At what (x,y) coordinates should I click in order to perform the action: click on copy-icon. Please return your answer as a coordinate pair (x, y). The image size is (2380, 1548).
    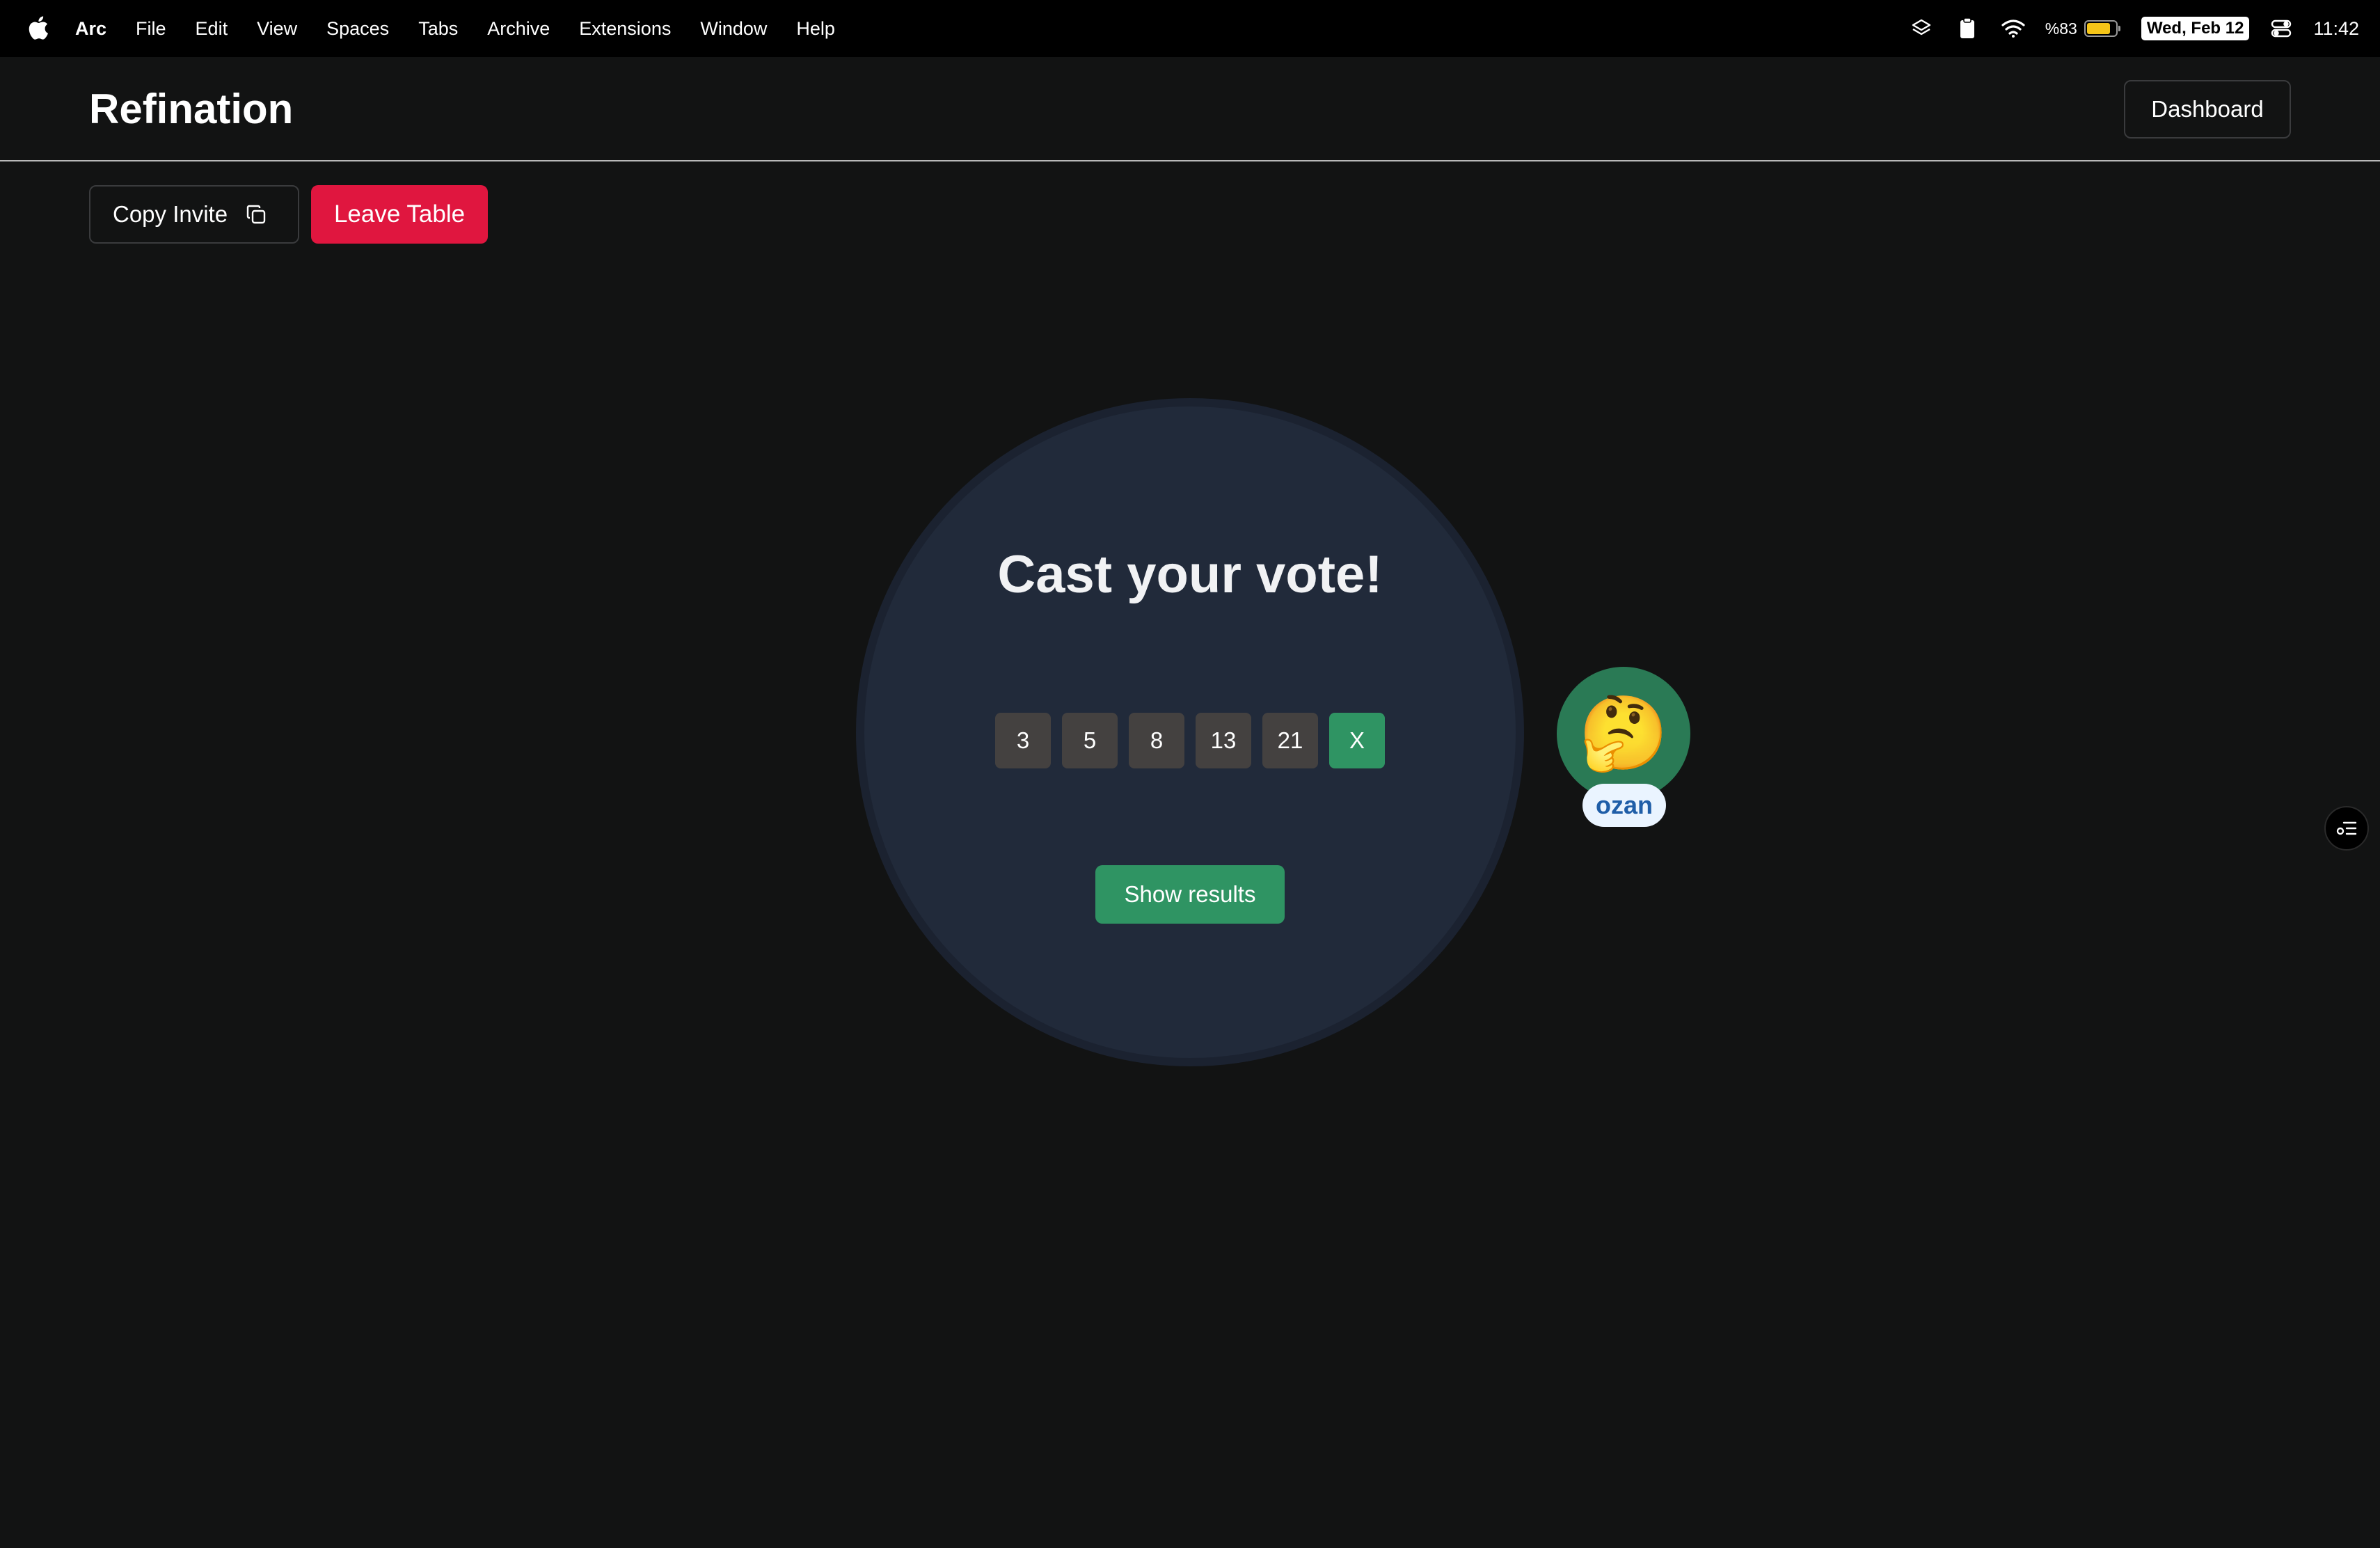
    Looking at the image, I should click on (256, 214).